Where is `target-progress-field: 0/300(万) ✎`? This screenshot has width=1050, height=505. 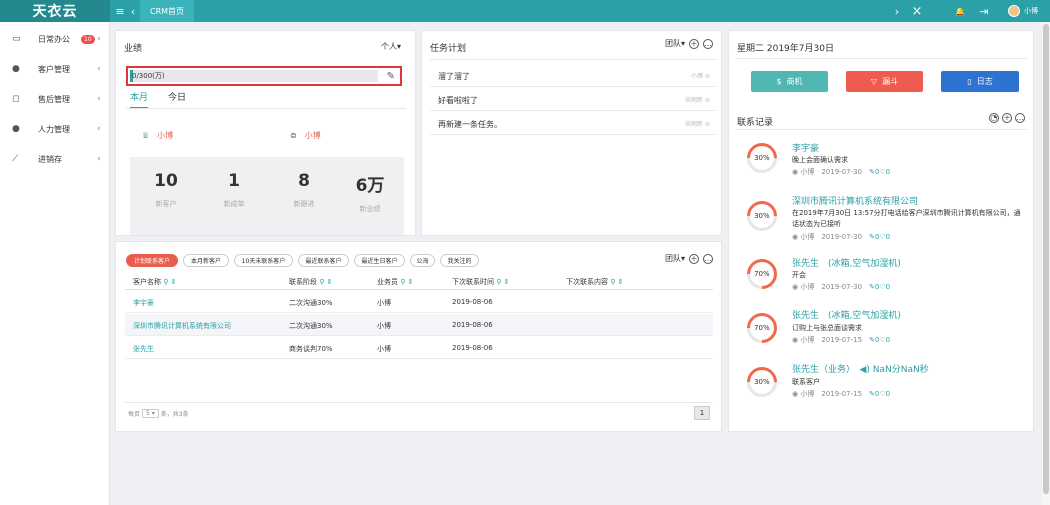
target-progress-field: 0/300(万) ✎ is located at coordinates (264, 76).